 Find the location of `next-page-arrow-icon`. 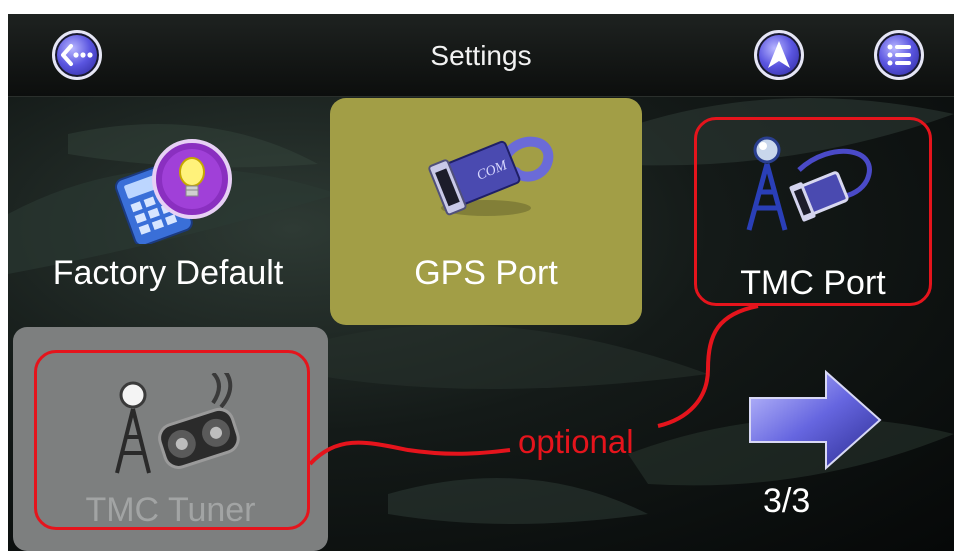

next-page-arrow-icon is located at coordinates (816, 420).